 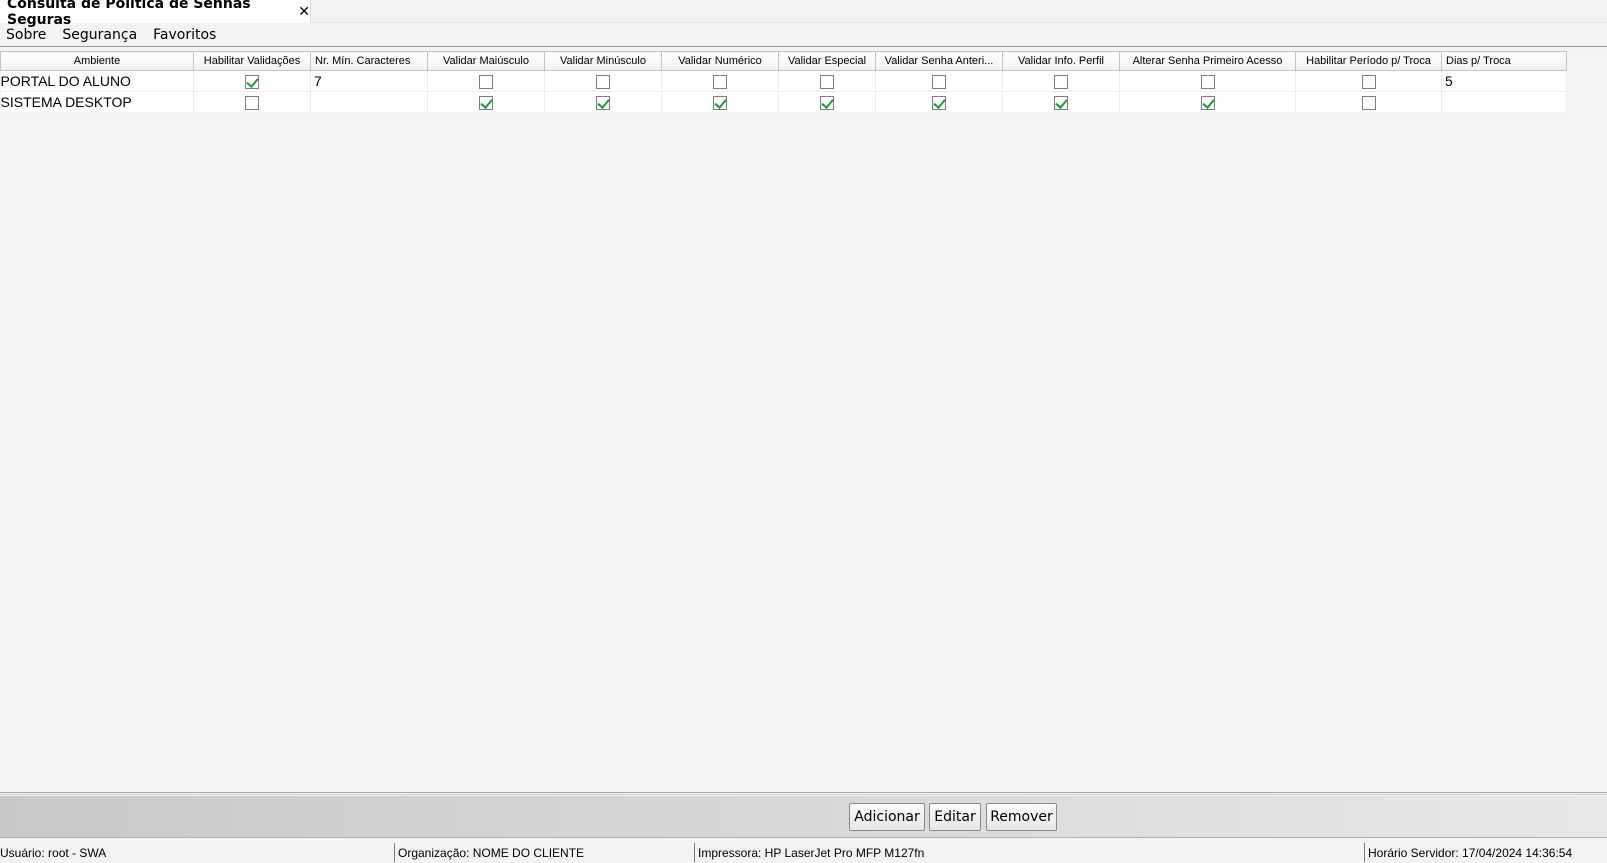 What do you see at coordinates (803, 35) in the screenshot?
I see `menu-bar: Sobre Segurança Favoritos` at bounding box center [803, 35].